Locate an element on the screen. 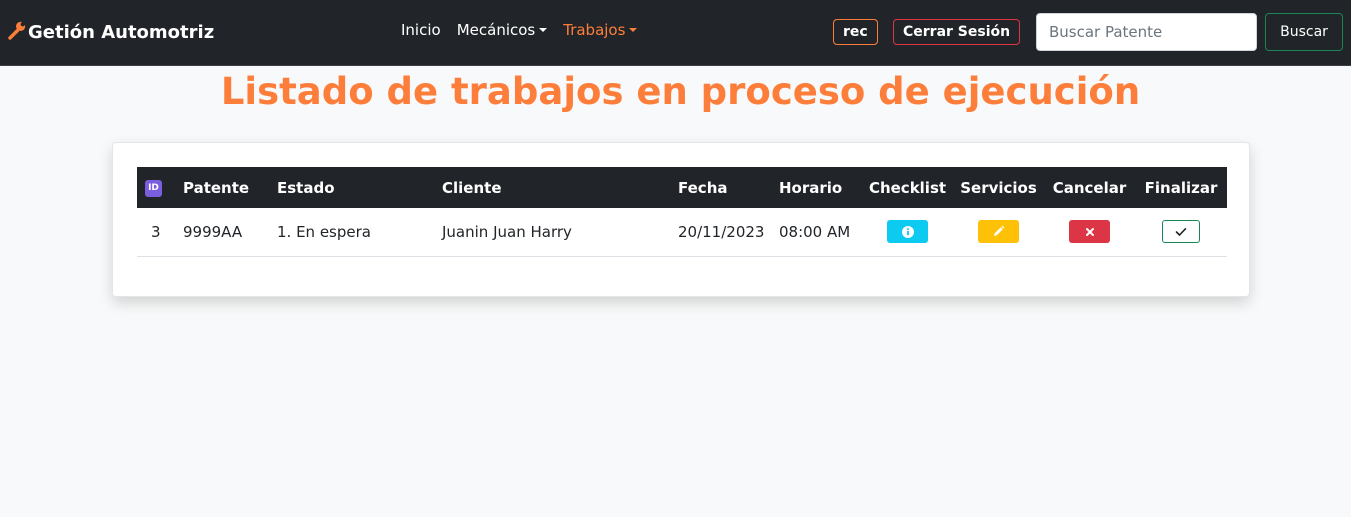 This screenshot has width=1351, height=517. nav-link-mecanicos: Mecánicos is located at coordinates (502, 30).